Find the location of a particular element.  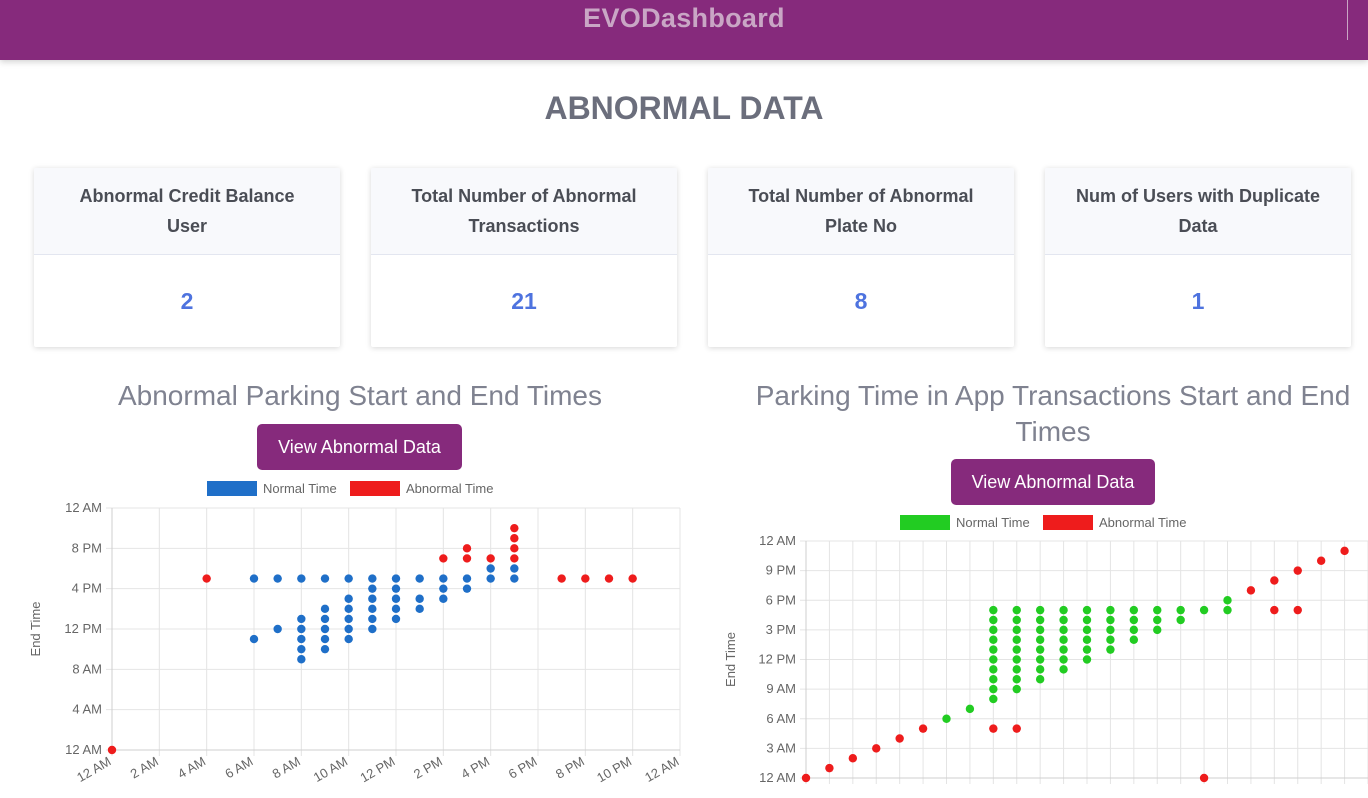

card-abnormal-transactions: Total Number of Abnormal Transactions 21 is located at coordinates (524, 257).